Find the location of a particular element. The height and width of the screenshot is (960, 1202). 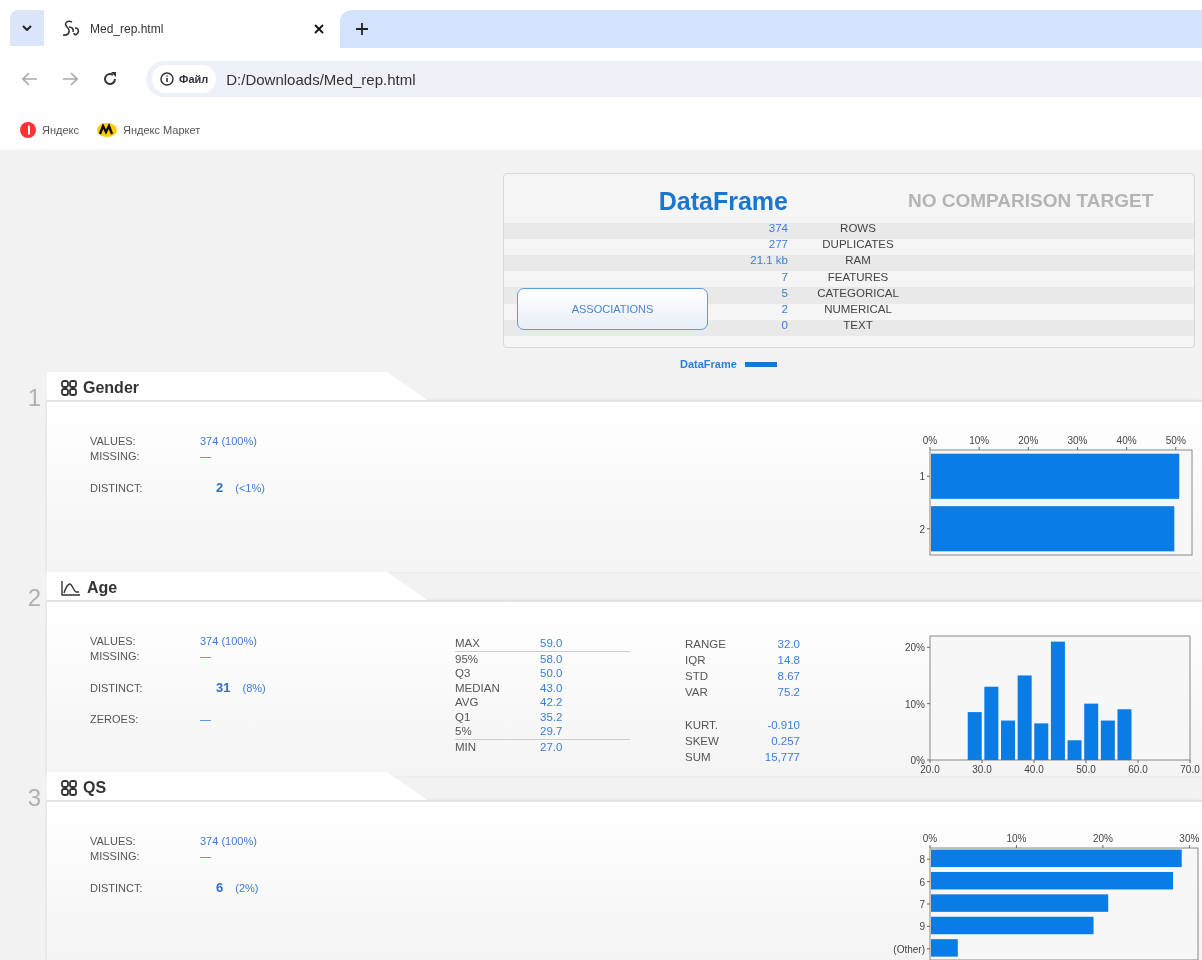

stat-label: STD is located at coordinates (697, 676).